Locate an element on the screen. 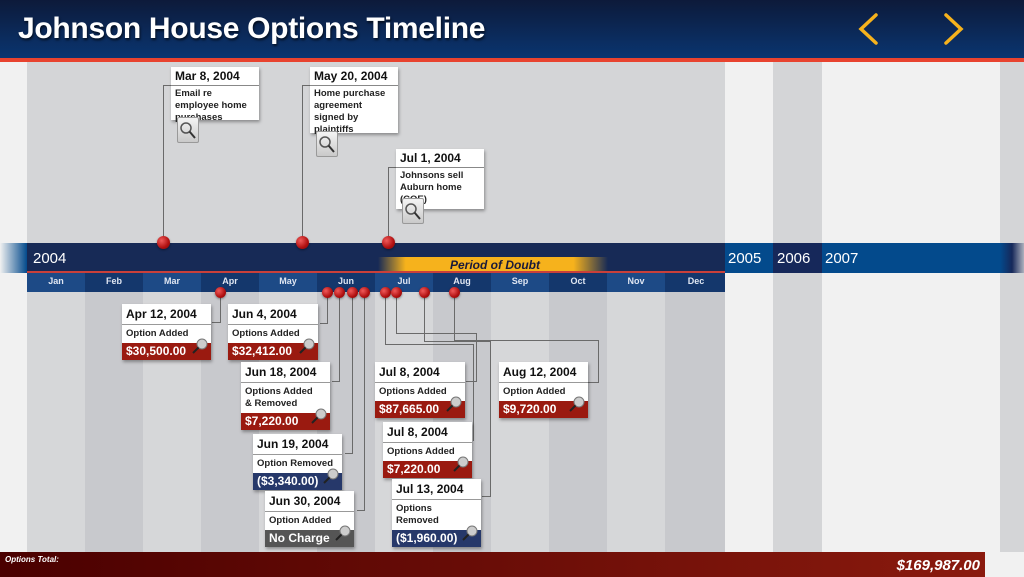 This screenshot has width=1024, height=577. option-amount: $7,220.00 is located at coordinates (285, 419).